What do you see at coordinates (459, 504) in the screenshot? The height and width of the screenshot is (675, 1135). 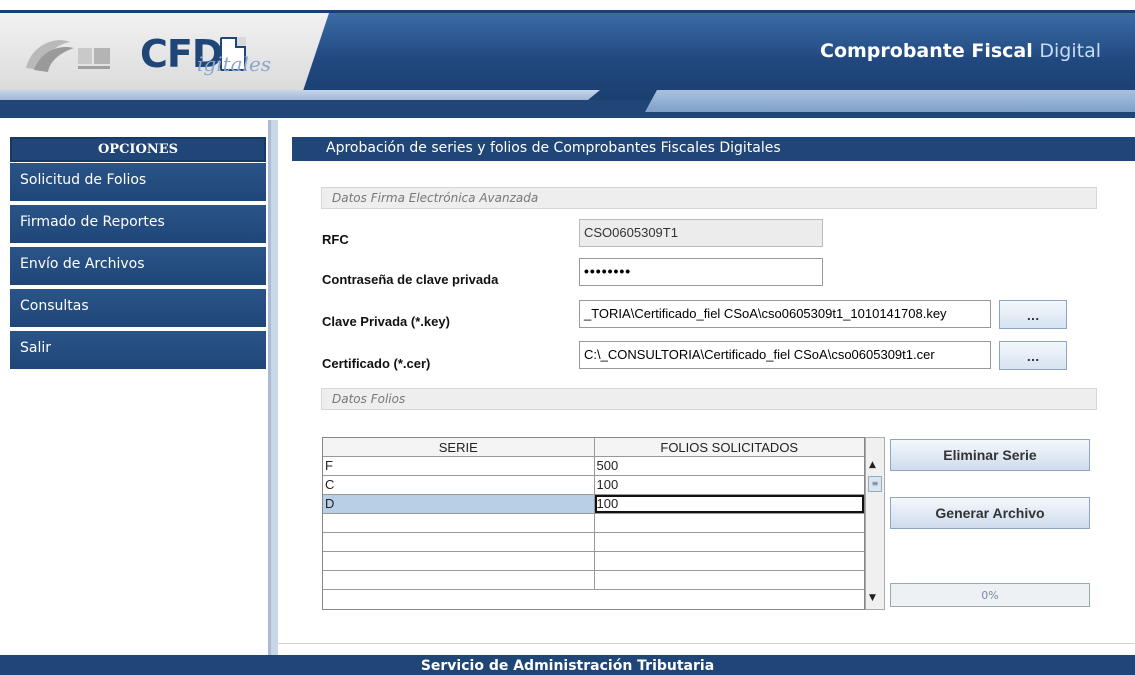 I see `cell-serie: D` at bounding box center [459, 504].